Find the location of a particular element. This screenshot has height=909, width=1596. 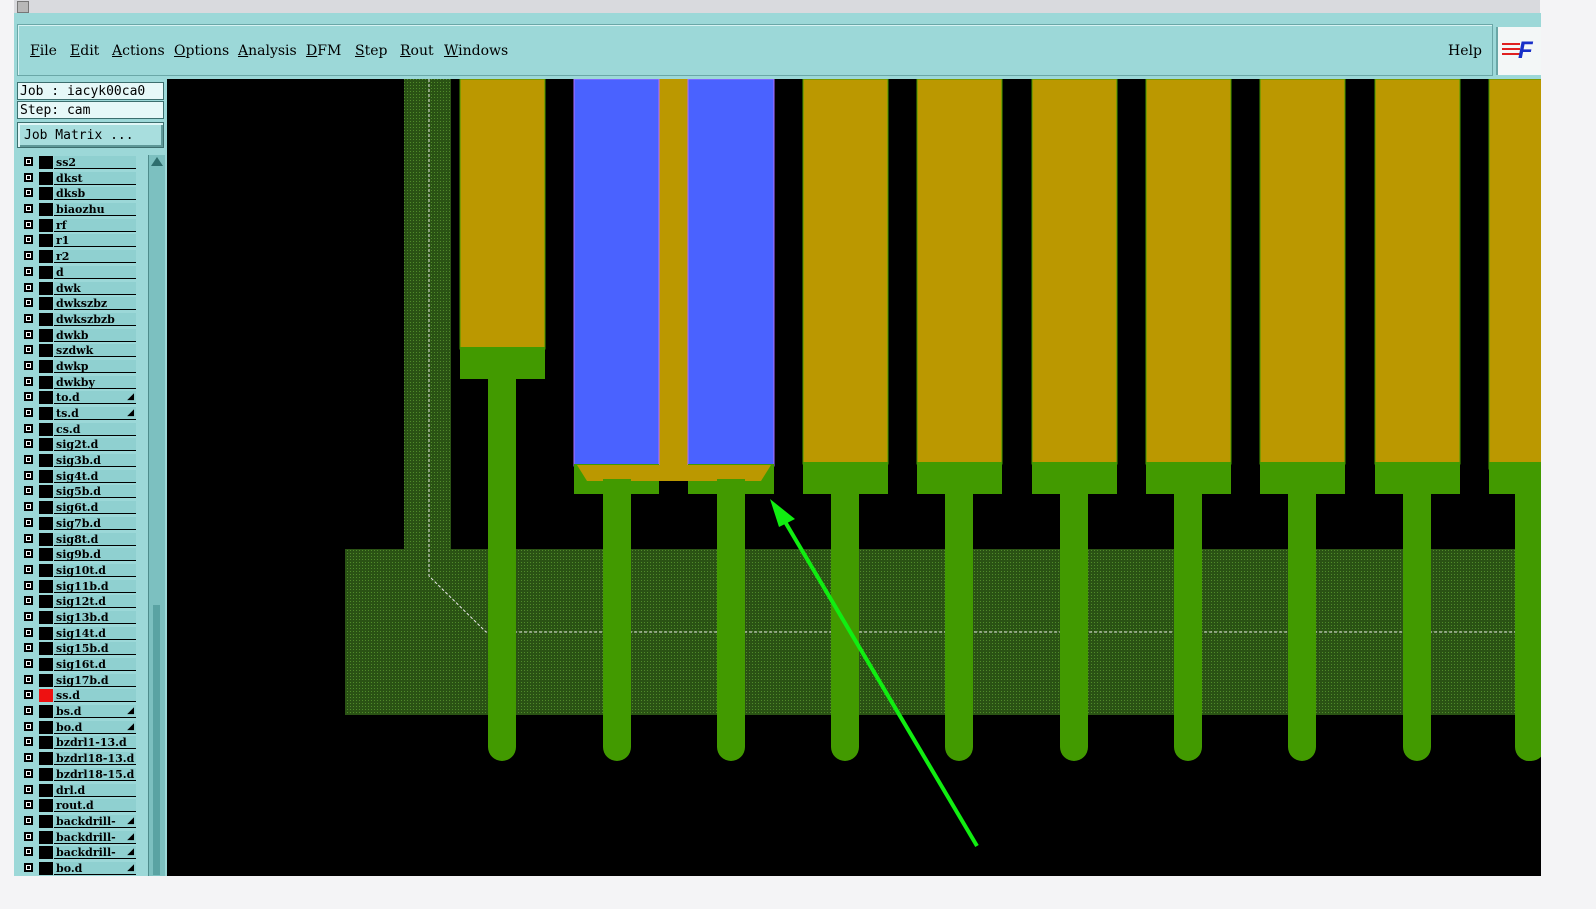

layer-name: sig8t.d is located at coordinates (95, 539).